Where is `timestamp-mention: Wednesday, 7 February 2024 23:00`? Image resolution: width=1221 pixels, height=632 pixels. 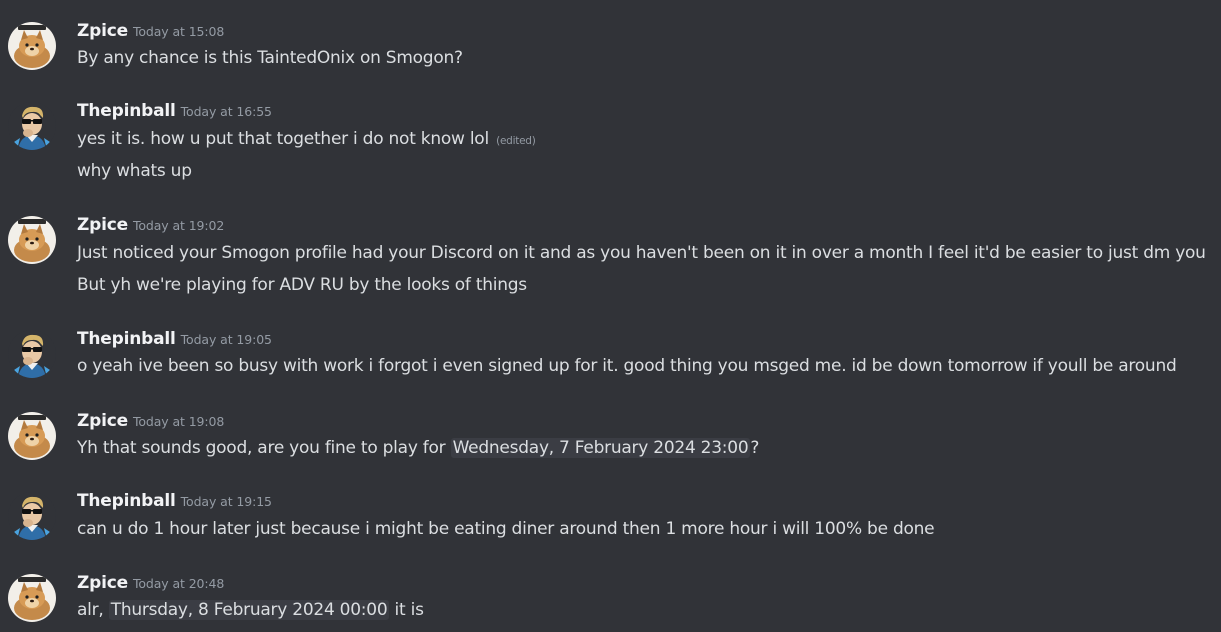
timestamp-mention: Wednesday, 7 February 2024 23:00 is located at coordinates (600, 448).